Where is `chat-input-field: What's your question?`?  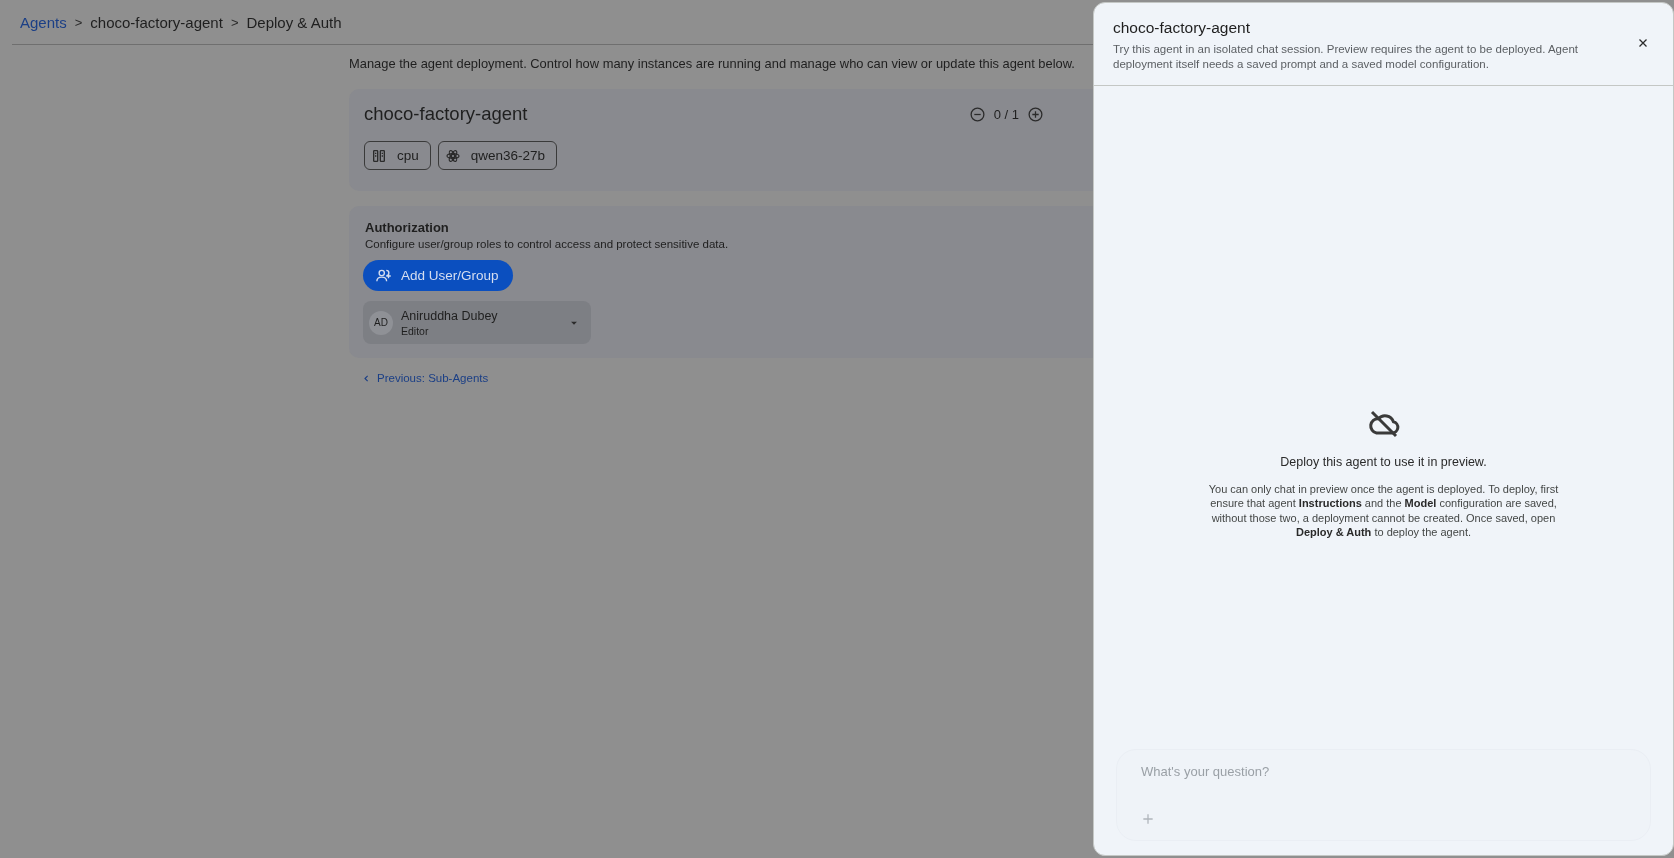
chat-input-field: What's your question? is located at coordinates (1383, 771).